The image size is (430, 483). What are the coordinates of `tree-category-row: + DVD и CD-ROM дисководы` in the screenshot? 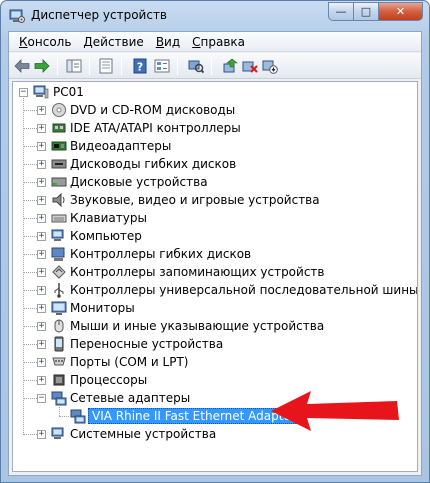 It's located at (215, 110).